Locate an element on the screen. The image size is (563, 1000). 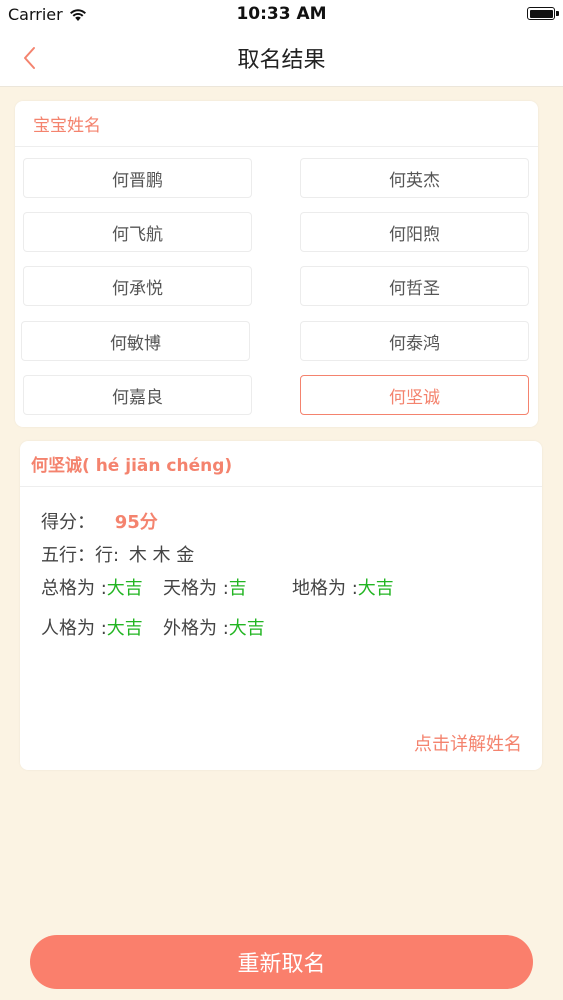
battery-cap is located at coordinates (557, 13).